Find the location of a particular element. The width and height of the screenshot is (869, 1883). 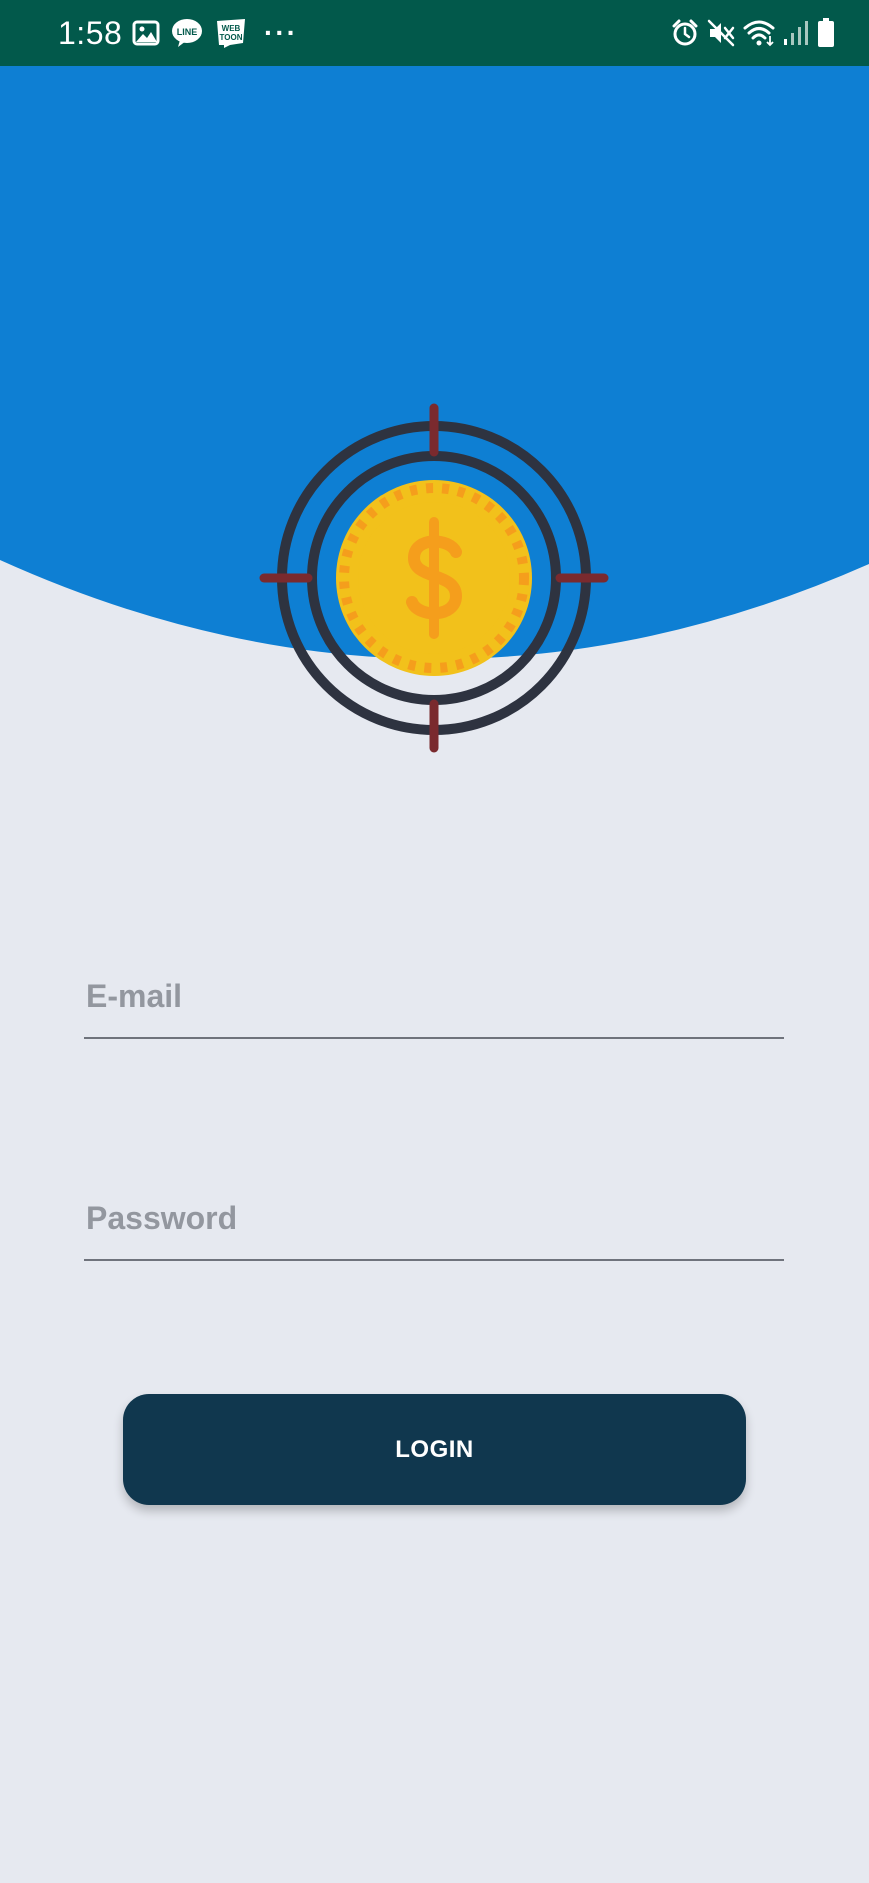

more-dots-icon: ··· is located at coordinates (281, 32).